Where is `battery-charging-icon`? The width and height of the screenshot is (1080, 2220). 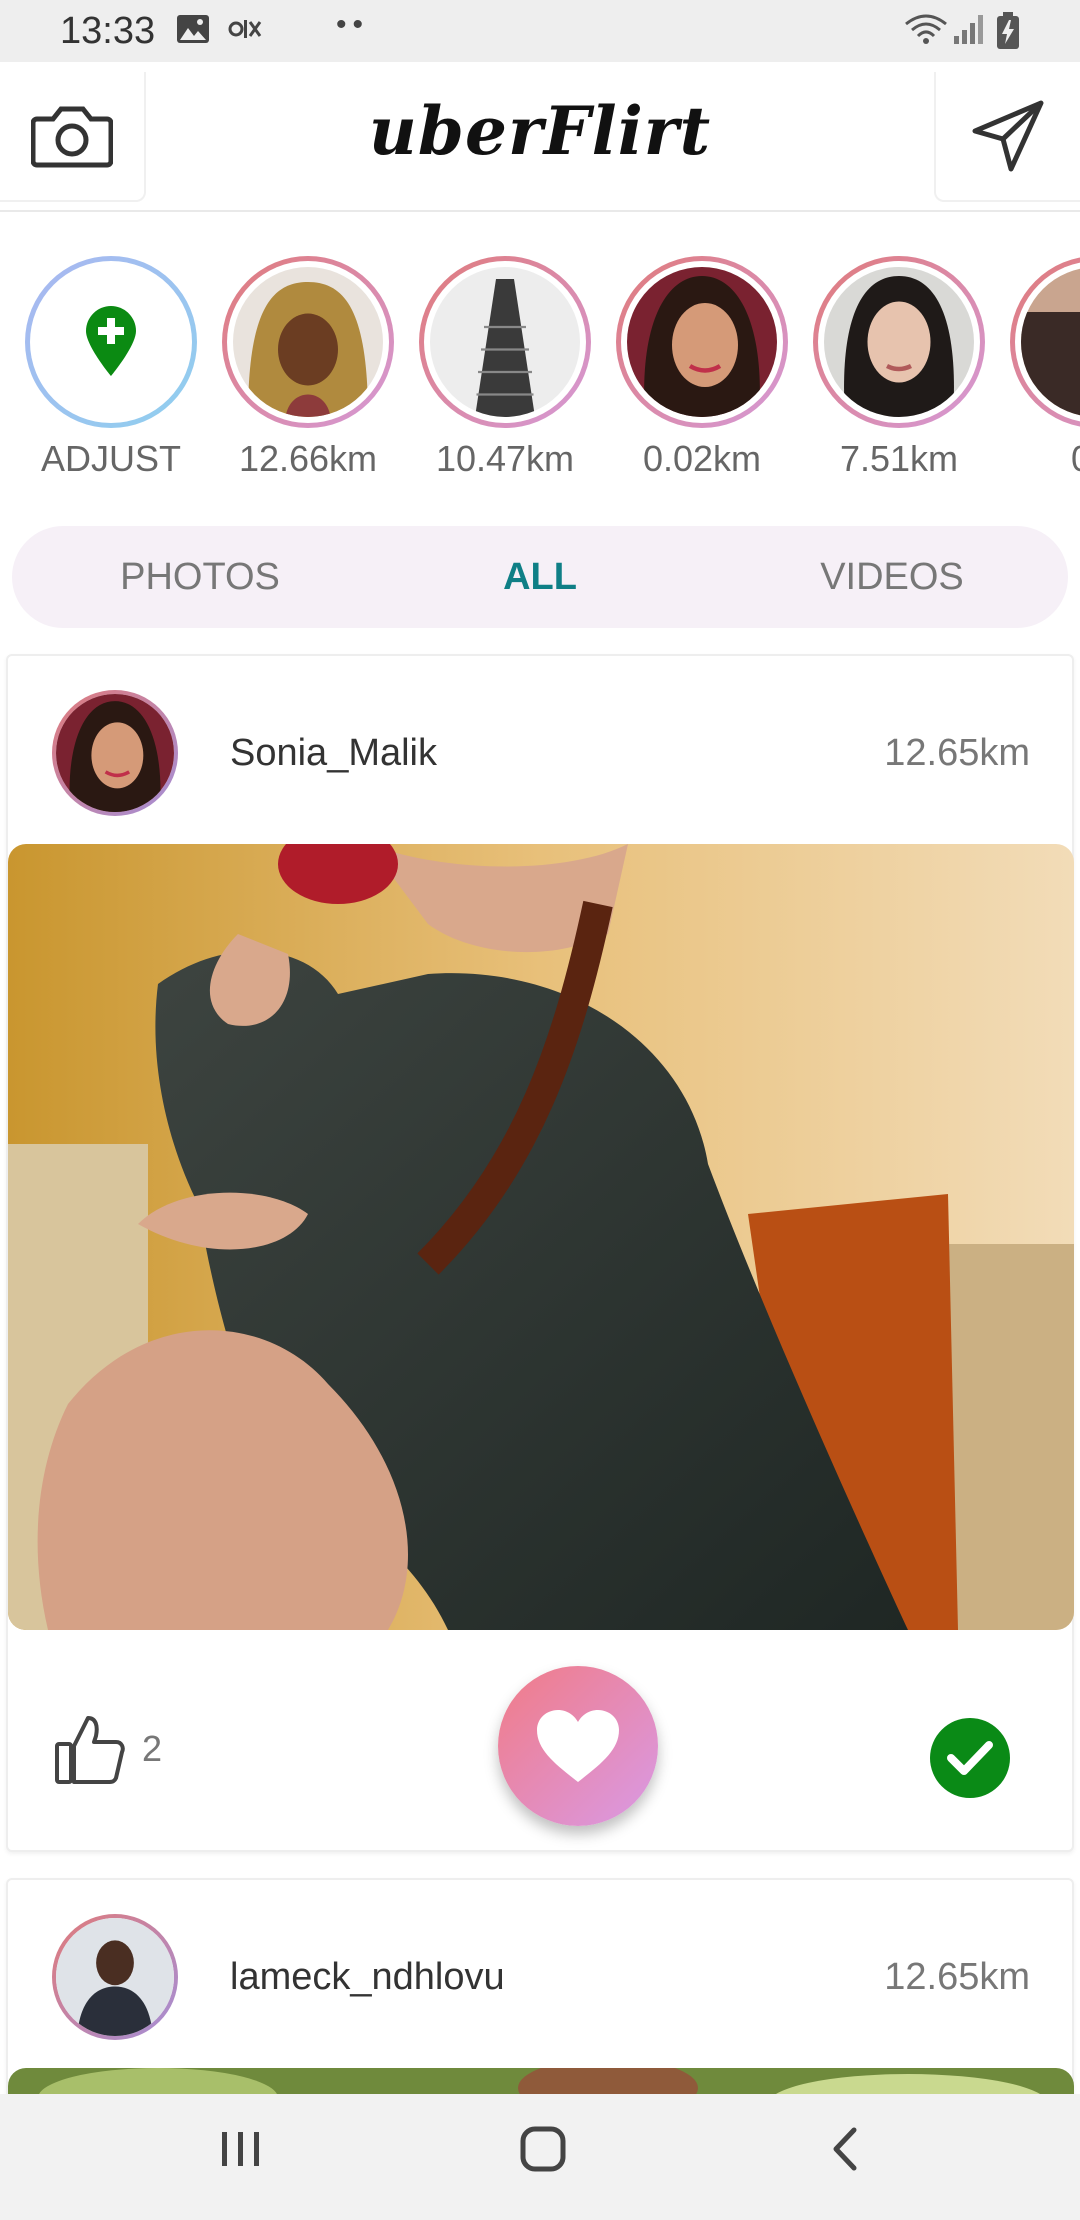 battery-charging-icon is located at coordinates (1008, 33).